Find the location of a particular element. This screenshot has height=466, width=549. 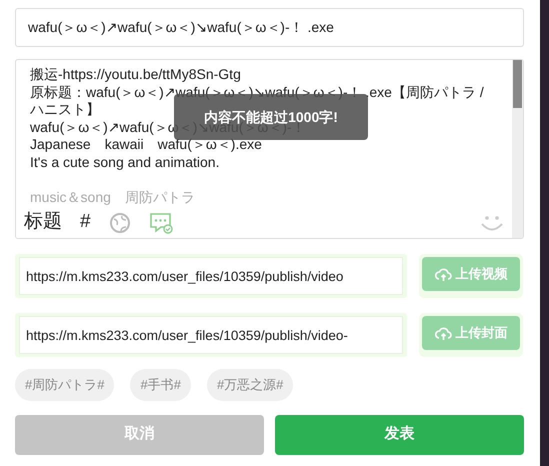

scrollbar is located at coordinates (517, 149).